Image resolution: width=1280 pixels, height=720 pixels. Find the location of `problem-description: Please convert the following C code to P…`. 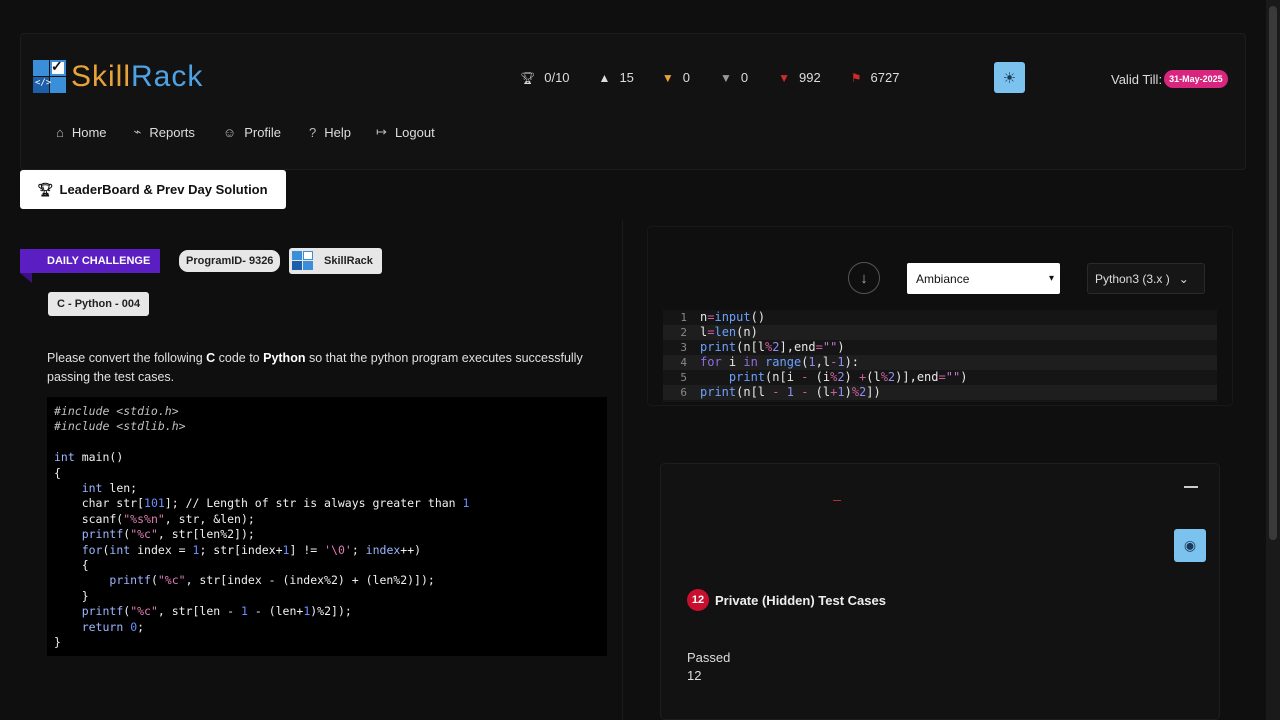

problem-description: Please convert the following C code to P… is located at coordinates (315, 367).